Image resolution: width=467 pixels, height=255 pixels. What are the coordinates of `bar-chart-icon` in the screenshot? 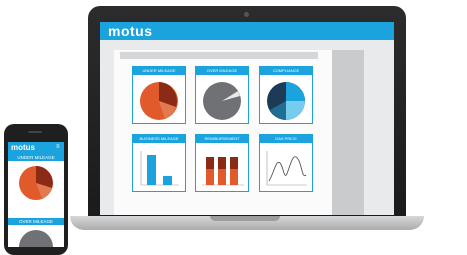 It's located at (159, 168).